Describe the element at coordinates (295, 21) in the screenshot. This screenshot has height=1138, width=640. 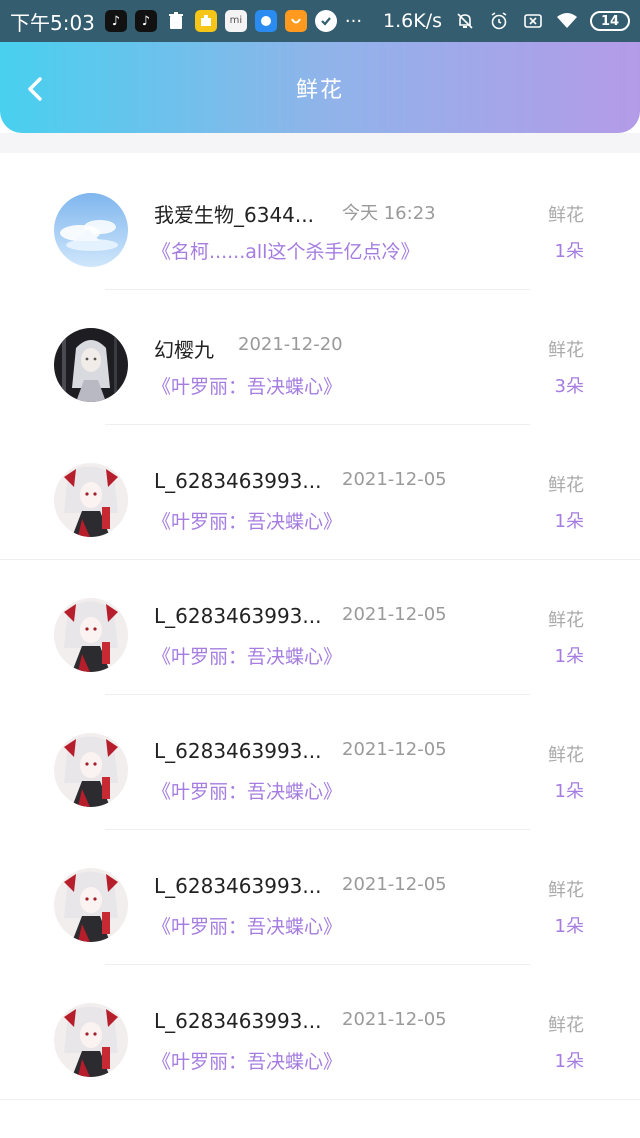
I see `orange-app-icon` at that location.